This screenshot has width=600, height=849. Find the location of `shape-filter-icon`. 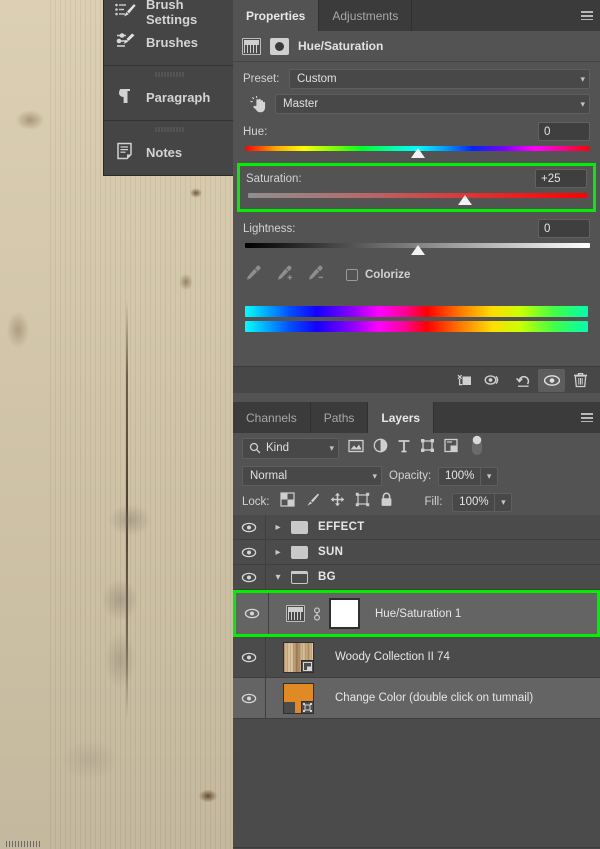

shape-filter-icon is located at coordinates (427, 448).